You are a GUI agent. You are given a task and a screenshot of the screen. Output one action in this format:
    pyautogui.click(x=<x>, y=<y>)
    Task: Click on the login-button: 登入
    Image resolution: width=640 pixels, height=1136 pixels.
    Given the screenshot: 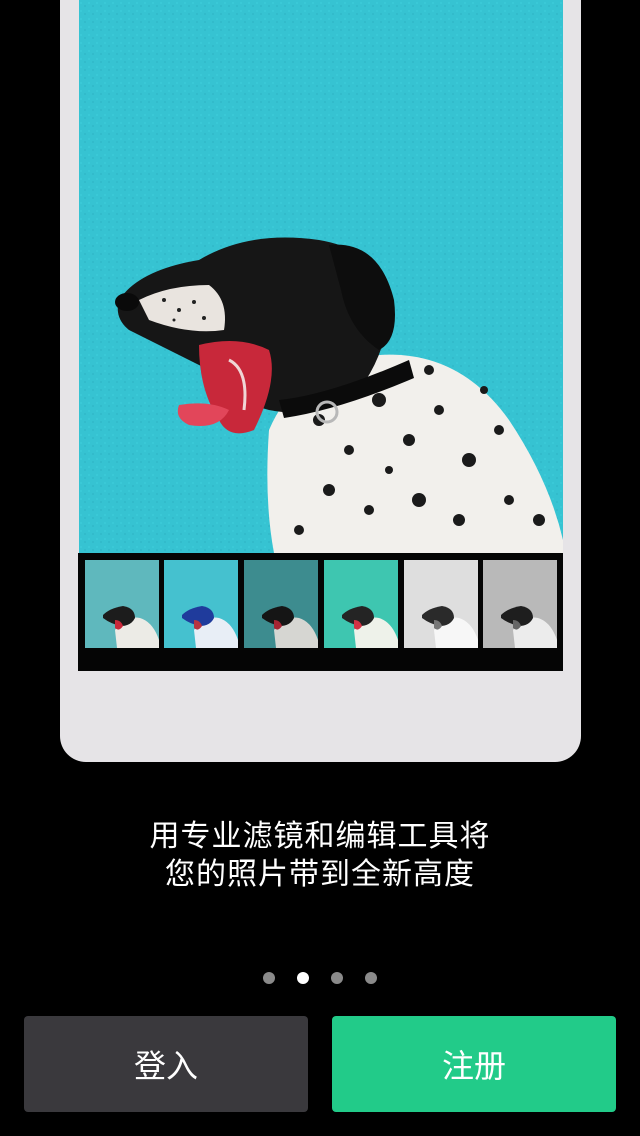 What is the action you would take?
    pyautogui.click(x=166, y=1064)
    